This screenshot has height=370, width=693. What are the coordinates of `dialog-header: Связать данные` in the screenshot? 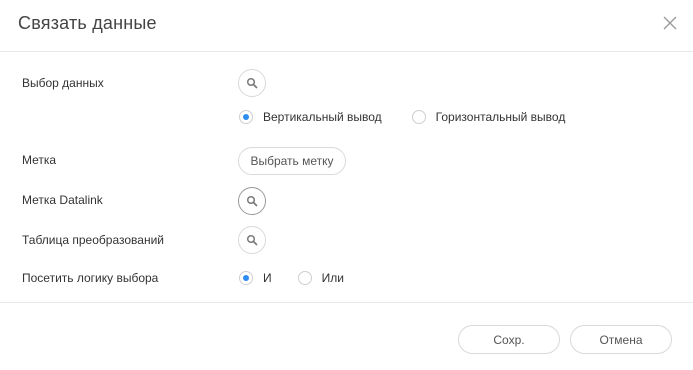 It's located at (346, 26).